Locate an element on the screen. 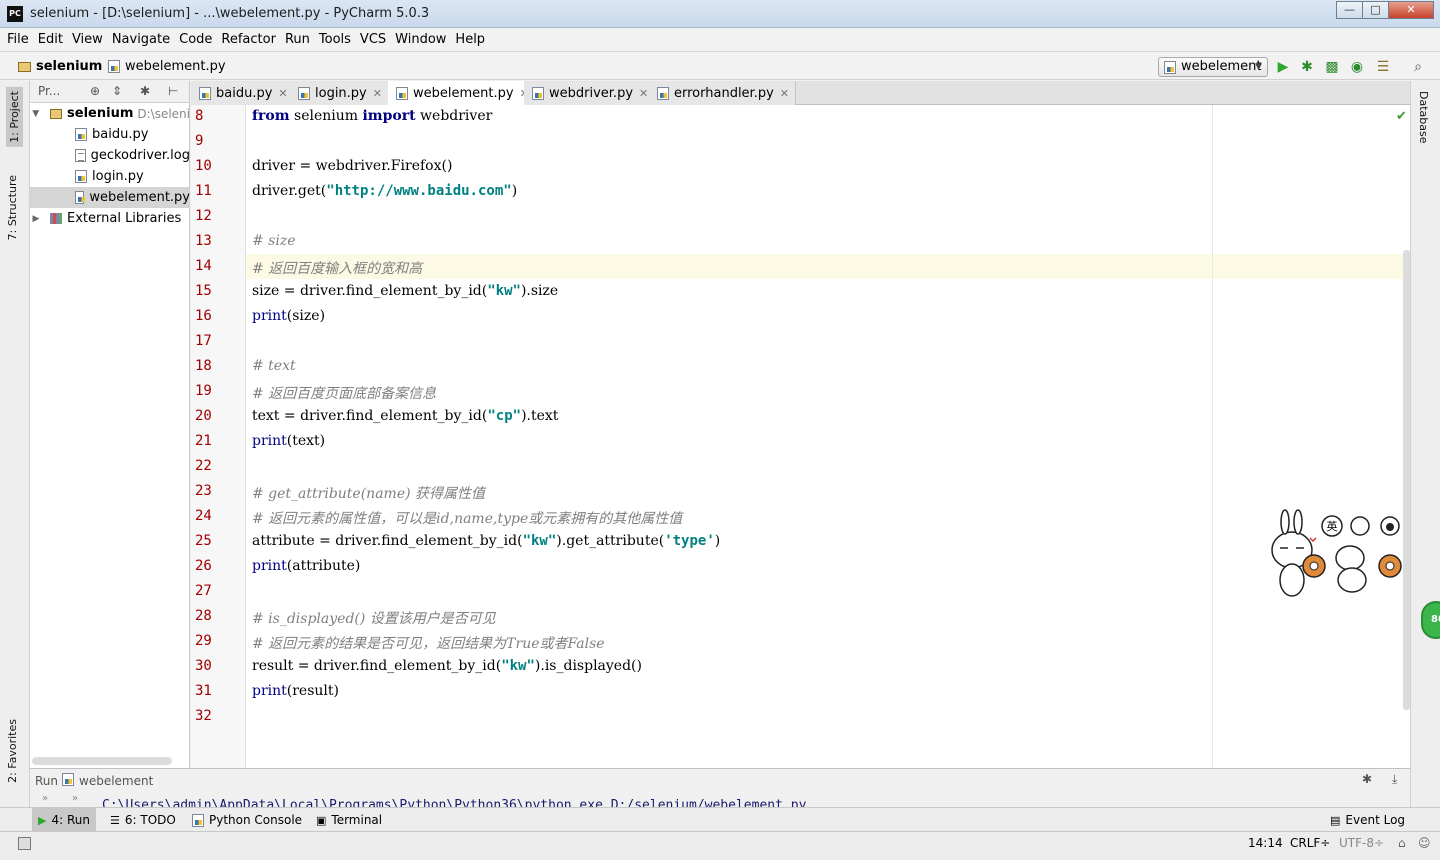 This screenshot has width=1440, height=860. menu-refactor: Refactor is located at coordinates (248, 39).